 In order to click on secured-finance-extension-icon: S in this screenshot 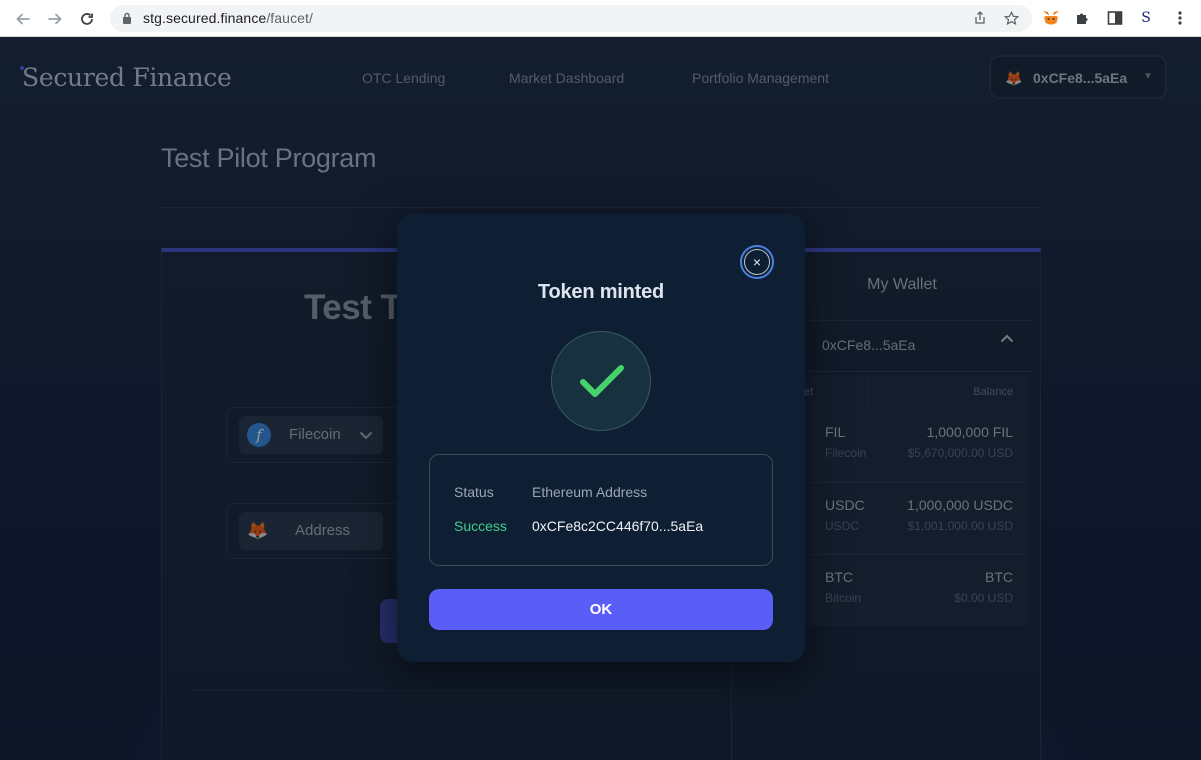, I will do `click(1146, 18)`.